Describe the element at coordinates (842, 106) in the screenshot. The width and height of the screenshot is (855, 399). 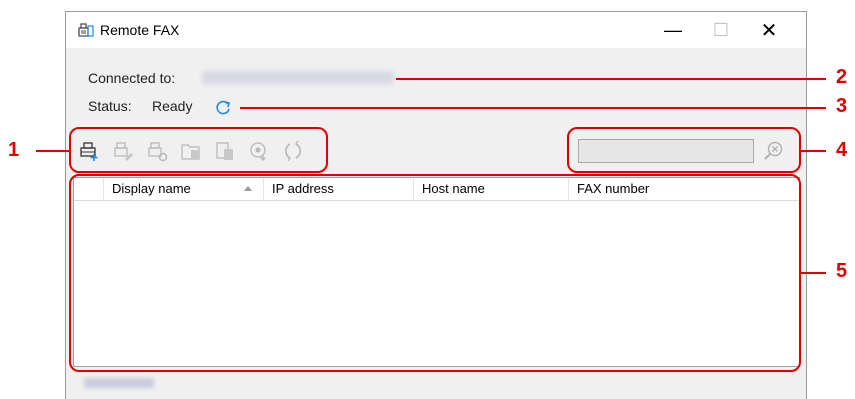
I see `callout-number-3: 3` at that location.